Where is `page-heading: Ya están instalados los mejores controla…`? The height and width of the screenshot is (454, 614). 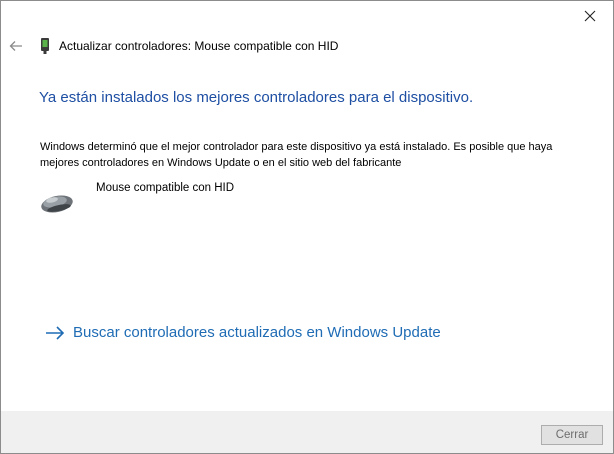
page-heading: Ya están instalados los mejores controla… is located at coordinates (256, 97).